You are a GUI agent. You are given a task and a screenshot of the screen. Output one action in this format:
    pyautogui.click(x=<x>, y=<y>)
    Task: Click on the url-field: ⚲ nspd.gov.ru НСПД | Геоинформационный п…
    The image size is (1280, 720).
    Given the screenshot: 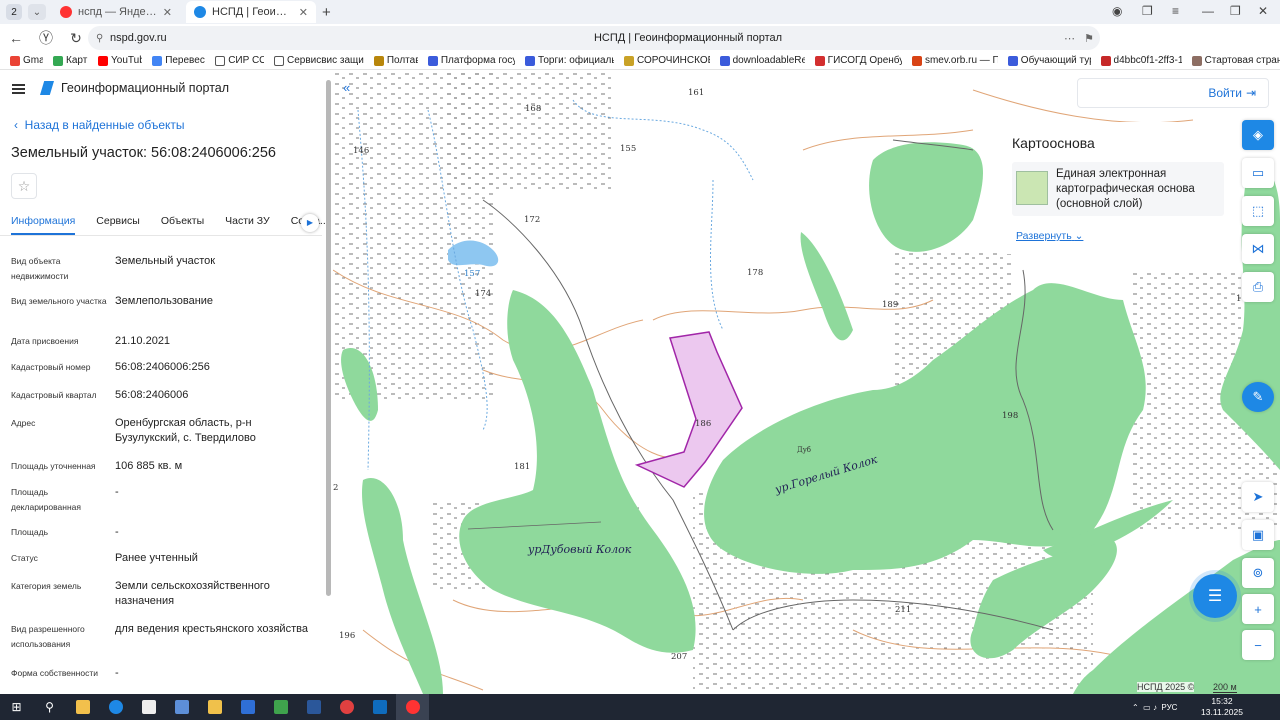 What is the action you would take?
    pyautogui.click(x=594, y=38)
    